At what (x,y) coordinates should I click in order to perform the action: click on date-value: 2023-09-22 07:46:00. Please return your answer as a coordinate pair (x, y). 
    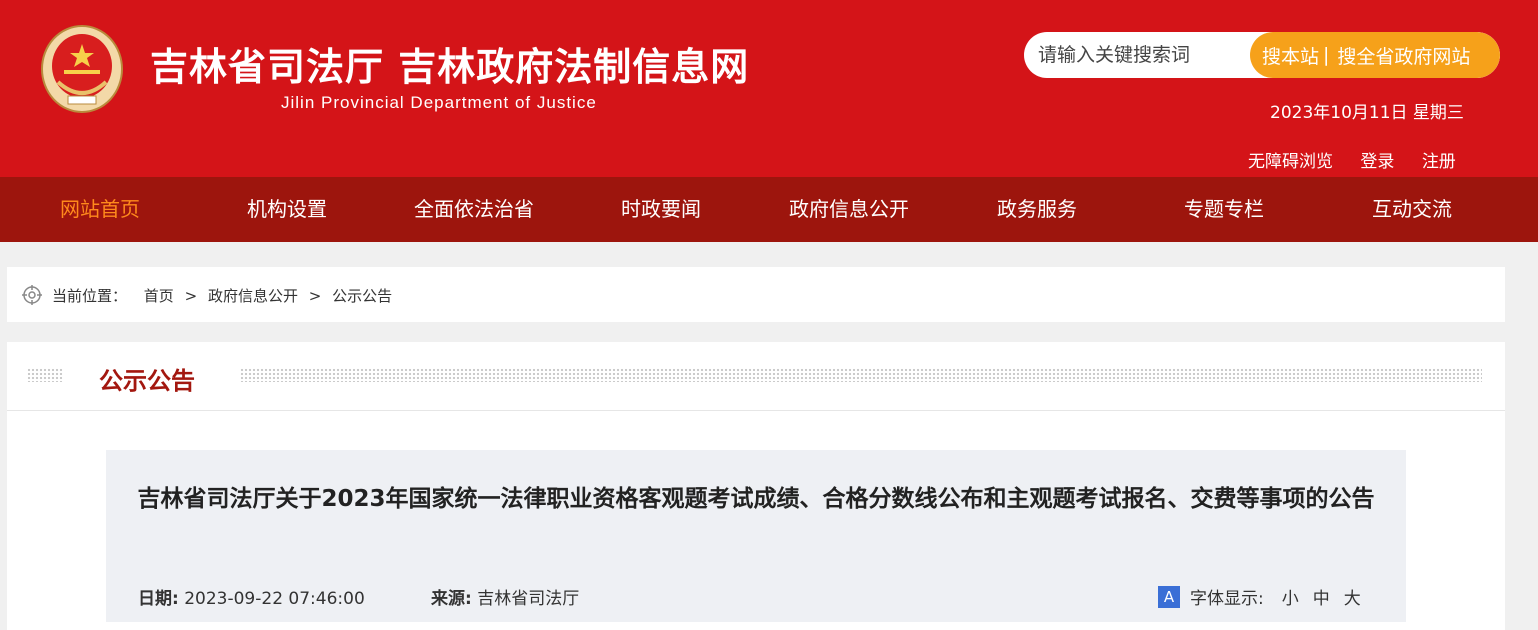
    Looking at the image, I should click on (274, 599).